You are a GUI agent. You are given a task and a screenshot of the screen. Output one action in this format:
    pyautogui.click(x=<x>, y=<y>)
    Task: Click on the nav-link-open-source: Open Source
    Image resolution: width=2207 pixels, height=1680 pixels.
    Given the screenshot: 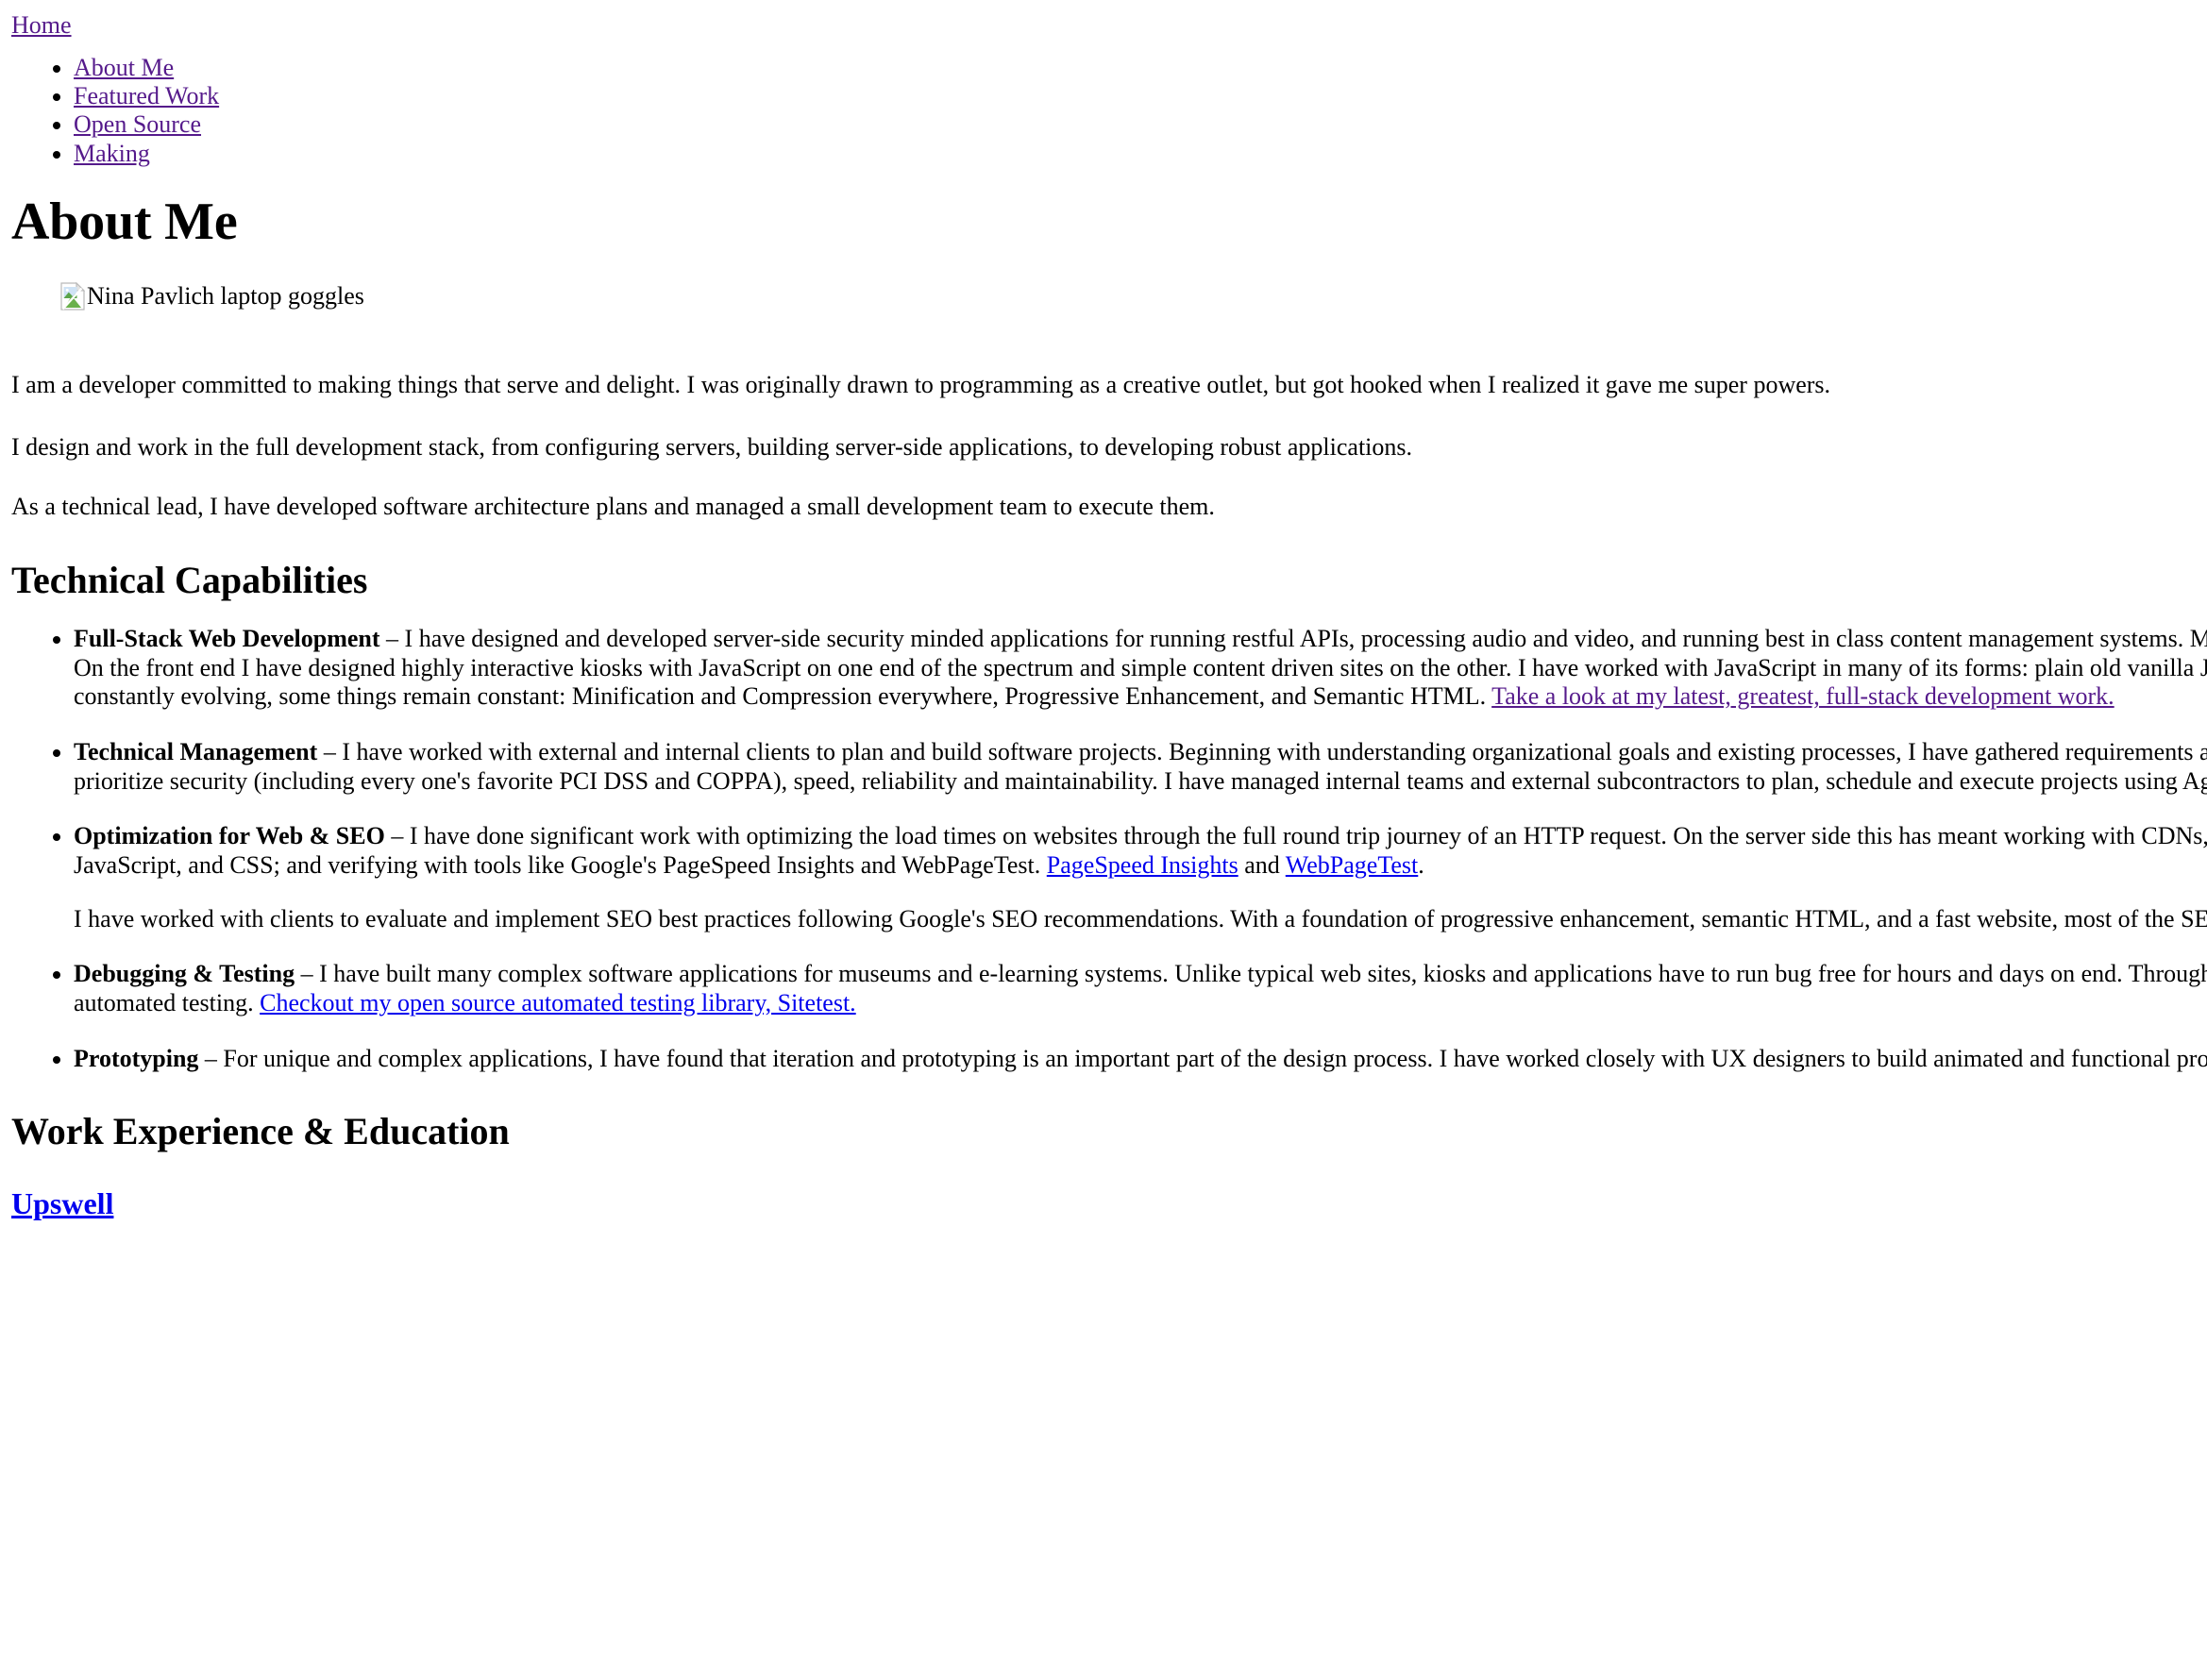 What is the action you would take?
    pyautogui.click(x=137, y=124)
    